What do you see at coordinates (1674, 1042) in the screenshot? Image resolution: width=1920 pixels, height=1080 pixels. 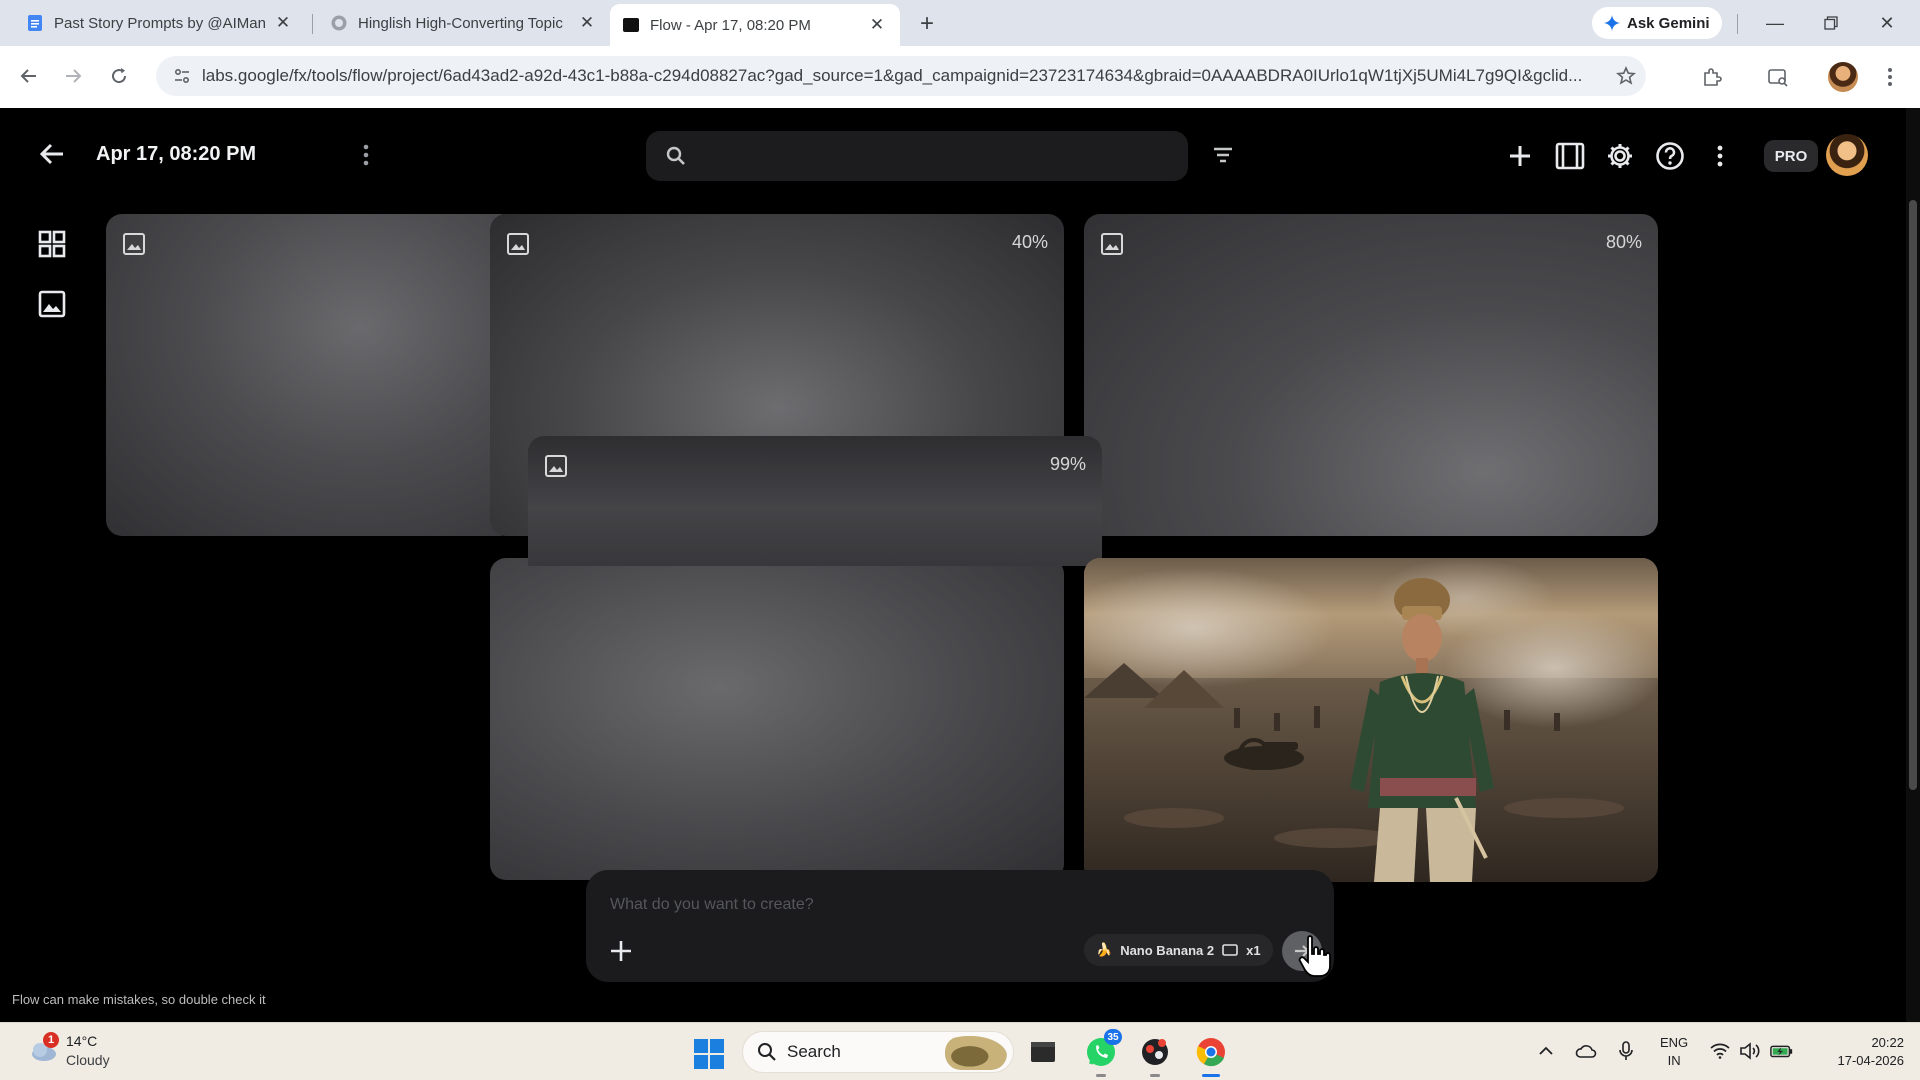 I see `language-code: ENG` at bounding box center [1674, 1042].